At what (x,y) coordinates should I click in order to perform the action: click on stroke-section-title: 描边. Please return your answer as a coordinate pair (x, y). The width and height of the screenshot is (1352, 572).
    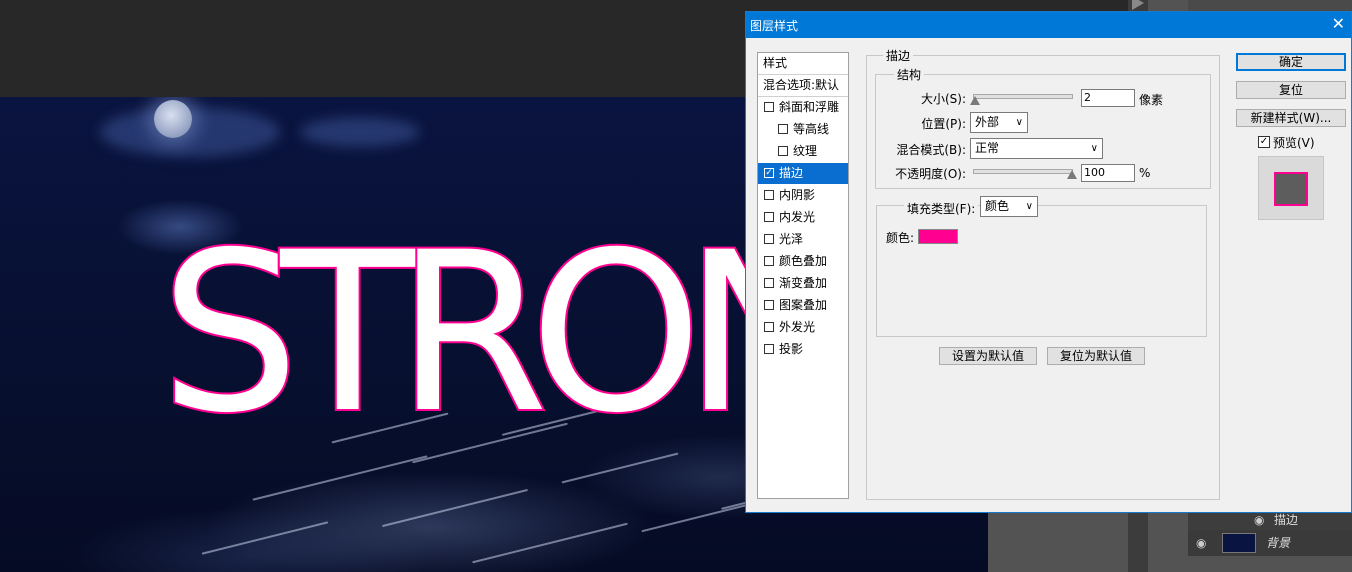
    Looking at the image, I should click on (898, 55).